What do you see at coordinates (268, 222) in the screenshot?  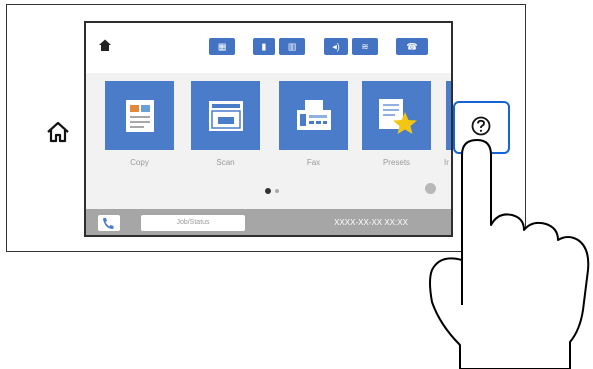 I see `bottom-bar: Job/Status XXXX-XX-XX XX:XX` at bounding box center [268, 222].